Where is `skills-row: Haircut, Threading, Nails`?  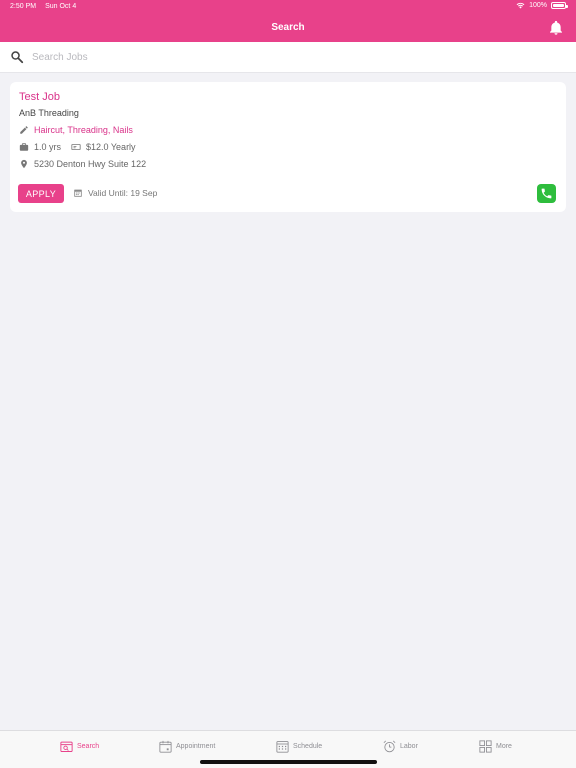
skills-row: Haircut, Threading, Nails is located at coordinates (76, 130).